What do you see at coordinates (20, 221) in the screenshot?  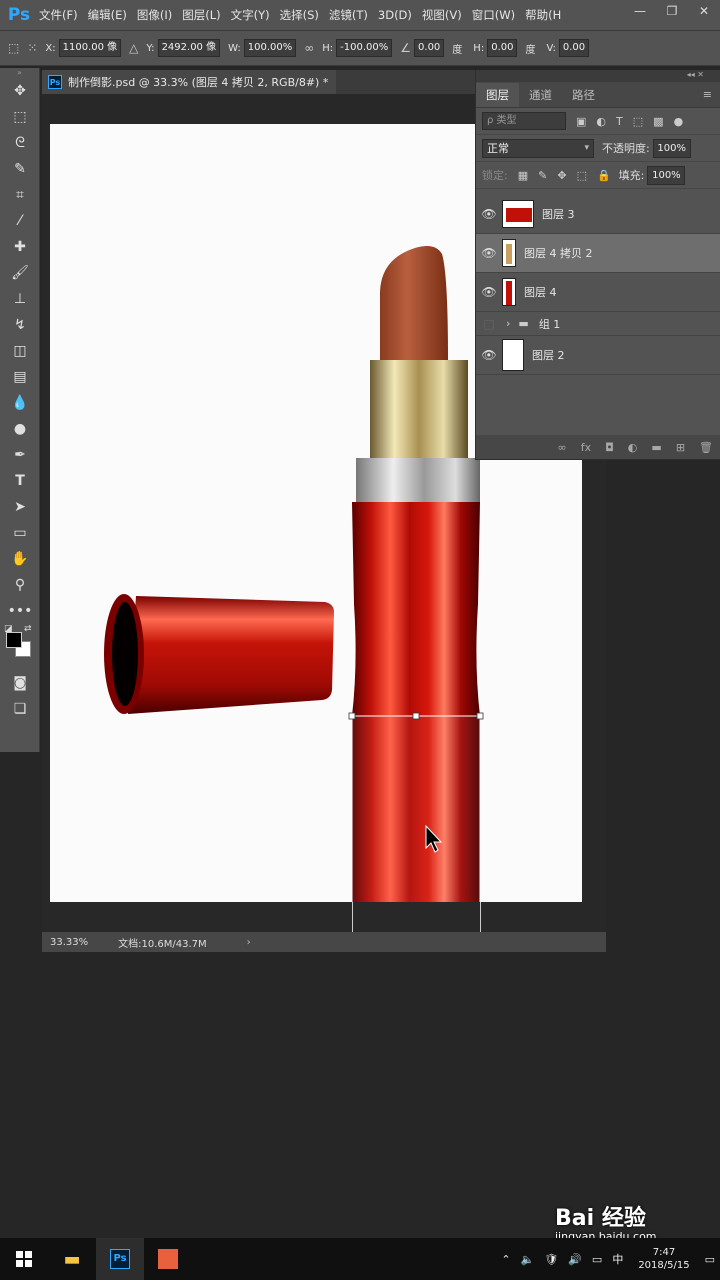 I see `eyedropper-tool-icon: ⁄` at bounding box center [20, 221].